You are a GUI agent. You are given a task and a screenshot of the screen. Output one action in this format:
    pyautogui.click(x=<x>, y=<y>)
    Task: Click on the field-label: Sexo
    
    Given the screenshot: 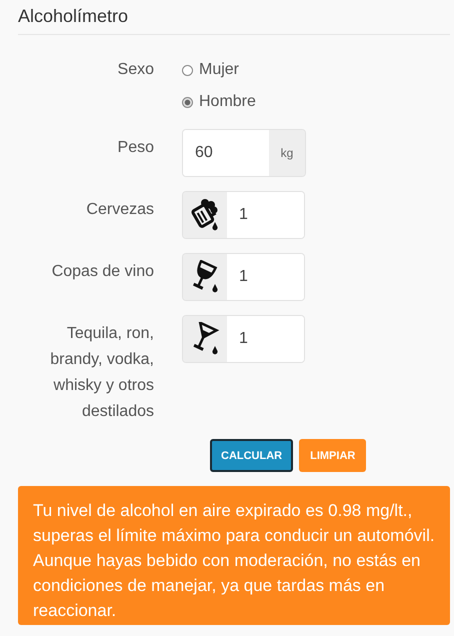 What is the action you would take?
    pyautogui.click(x=135, y=70)
    